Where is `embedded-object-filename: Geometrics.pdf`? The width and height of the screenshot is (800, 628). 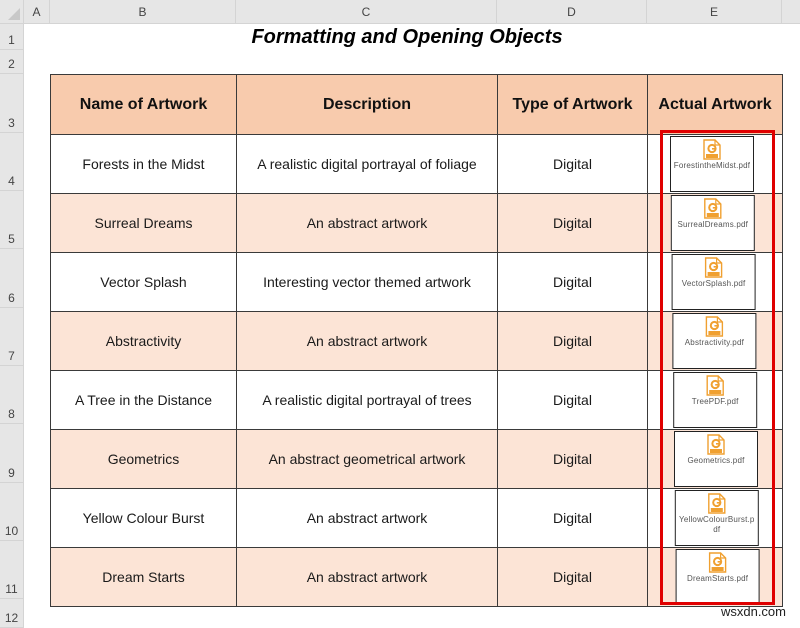 embedded-object-filename: Geometrics.pdf is located at coordinates (716, 460).